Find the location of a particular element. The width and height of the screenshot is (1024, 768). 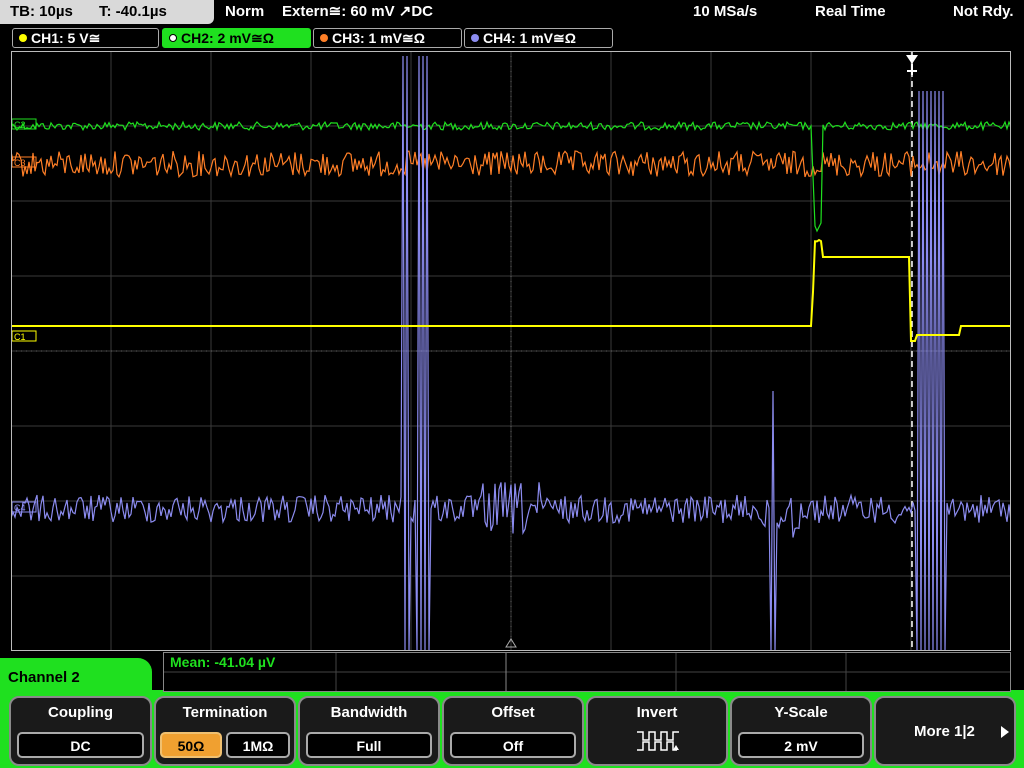

ch1-label: CH1: 5 V≅ is located at coordinates (66, 38).